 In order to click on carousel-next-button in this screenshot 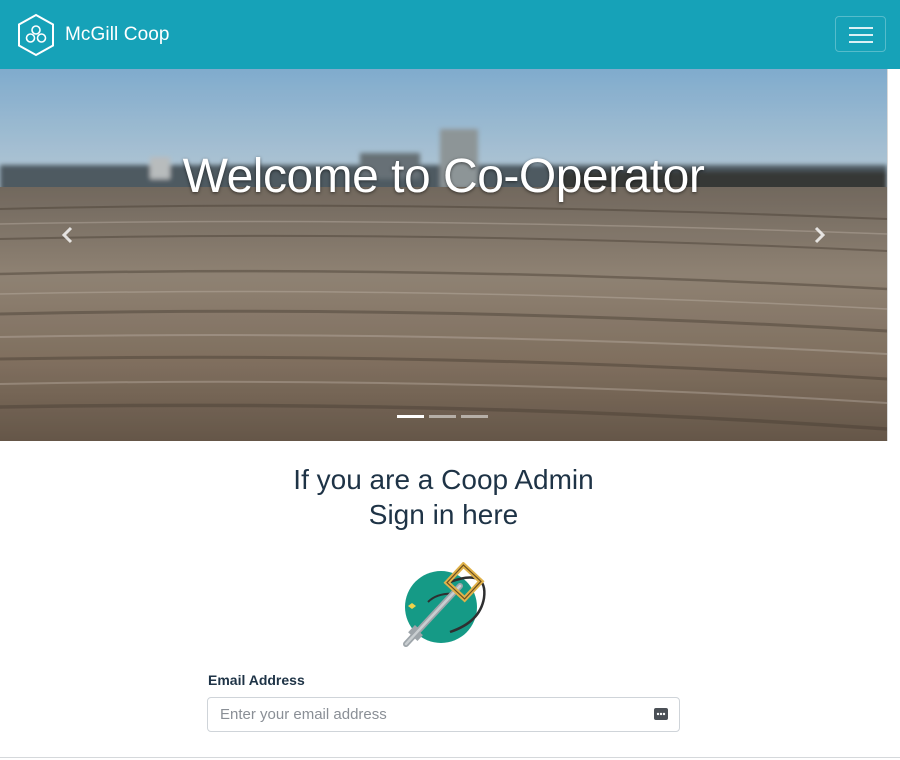, I will do `click(820, 235)`.